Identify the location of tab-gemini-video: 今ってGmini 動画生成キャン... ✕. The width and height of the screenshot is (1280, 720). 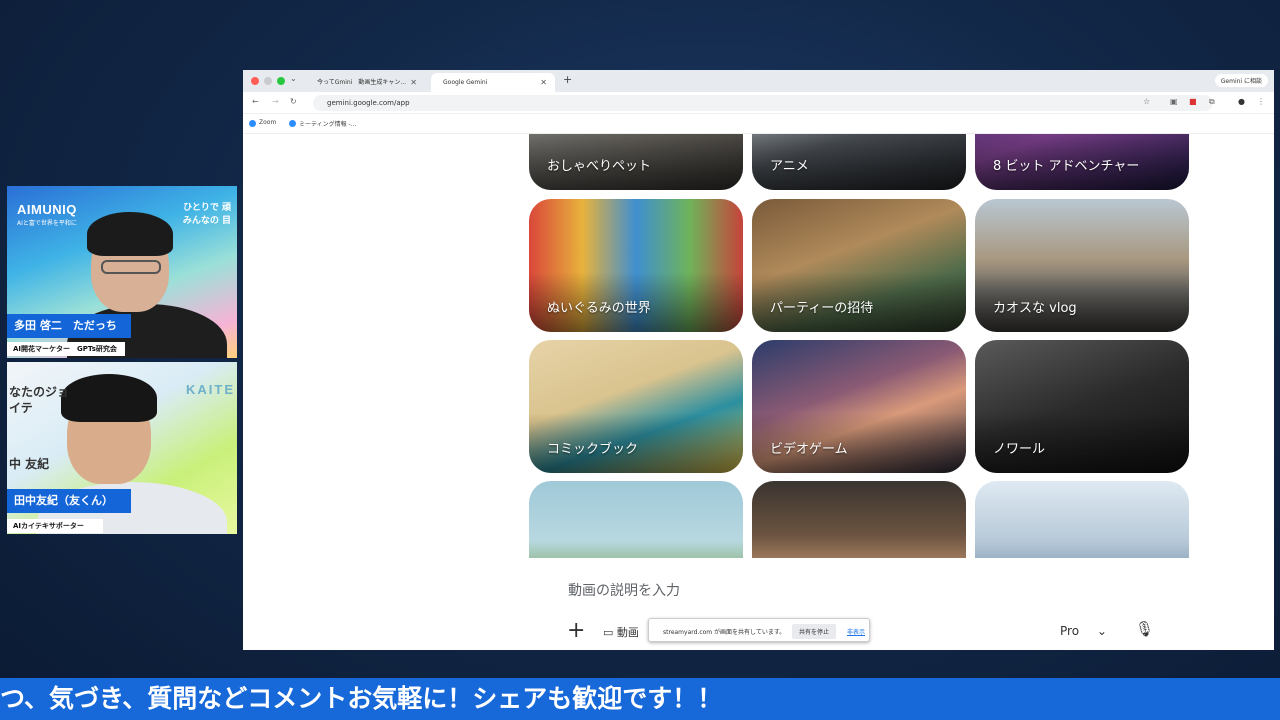
(365, 82).